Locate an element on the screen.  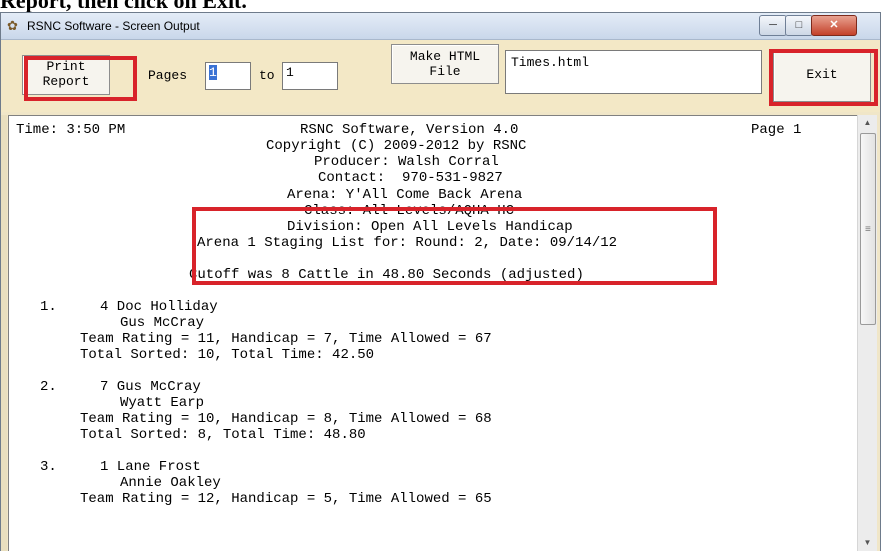
scroll-up-arrow-icon: ▲ is located at coordinates (867, 123).